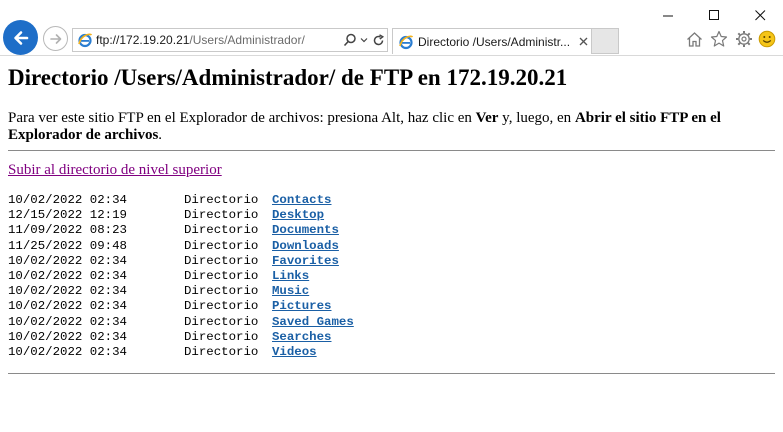  I want to click on back-button, so click(20, 37).